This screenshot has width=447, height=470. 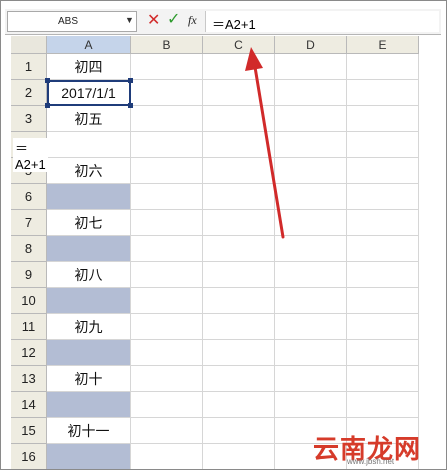 I want to click on arrow-head, so click(x=254, y=59).